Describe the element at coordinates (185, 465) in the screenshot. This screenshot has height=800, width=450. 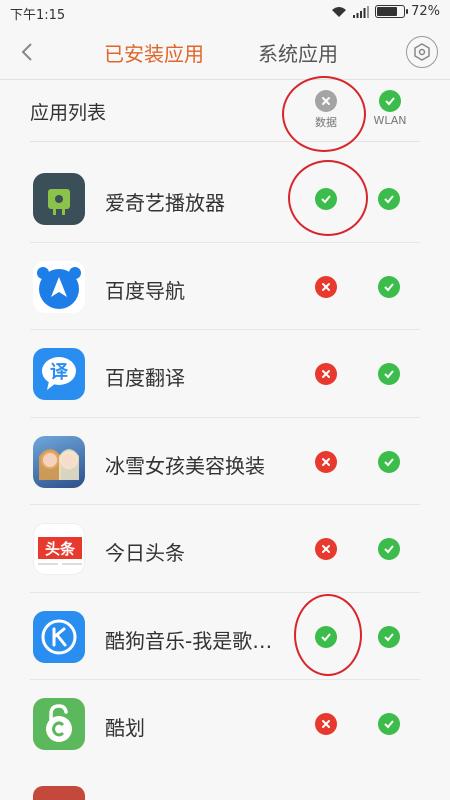
I see `app-name: 冰雪女孩美容换装` at that location.